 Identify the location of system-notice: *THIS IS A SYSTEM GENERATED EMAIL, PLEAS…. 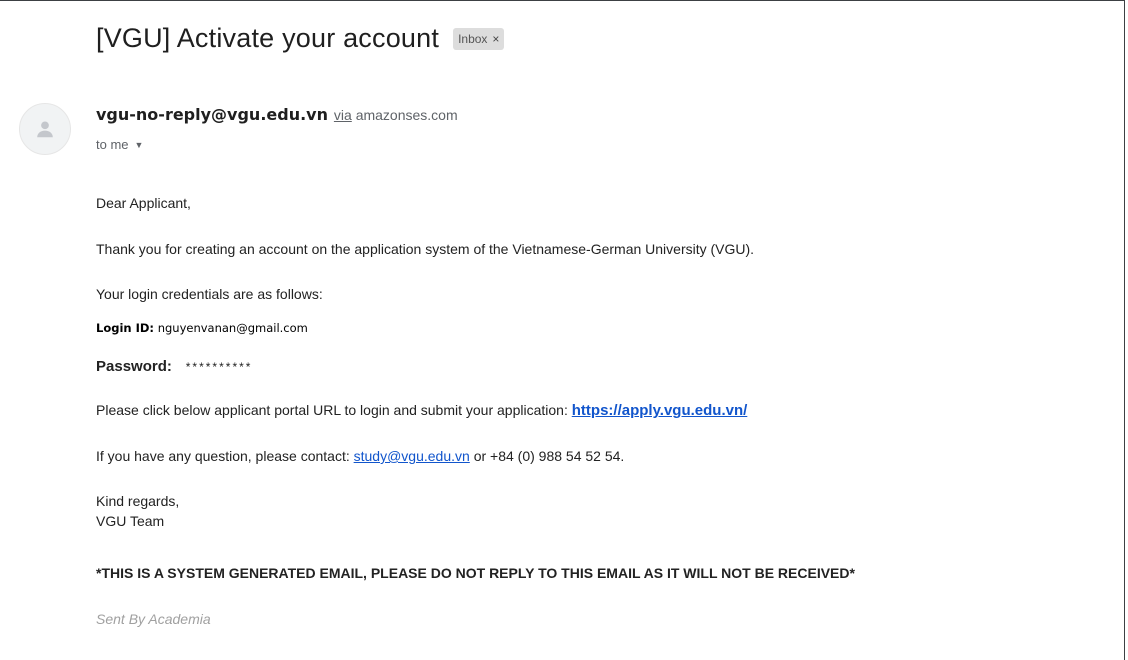
(475, 573).